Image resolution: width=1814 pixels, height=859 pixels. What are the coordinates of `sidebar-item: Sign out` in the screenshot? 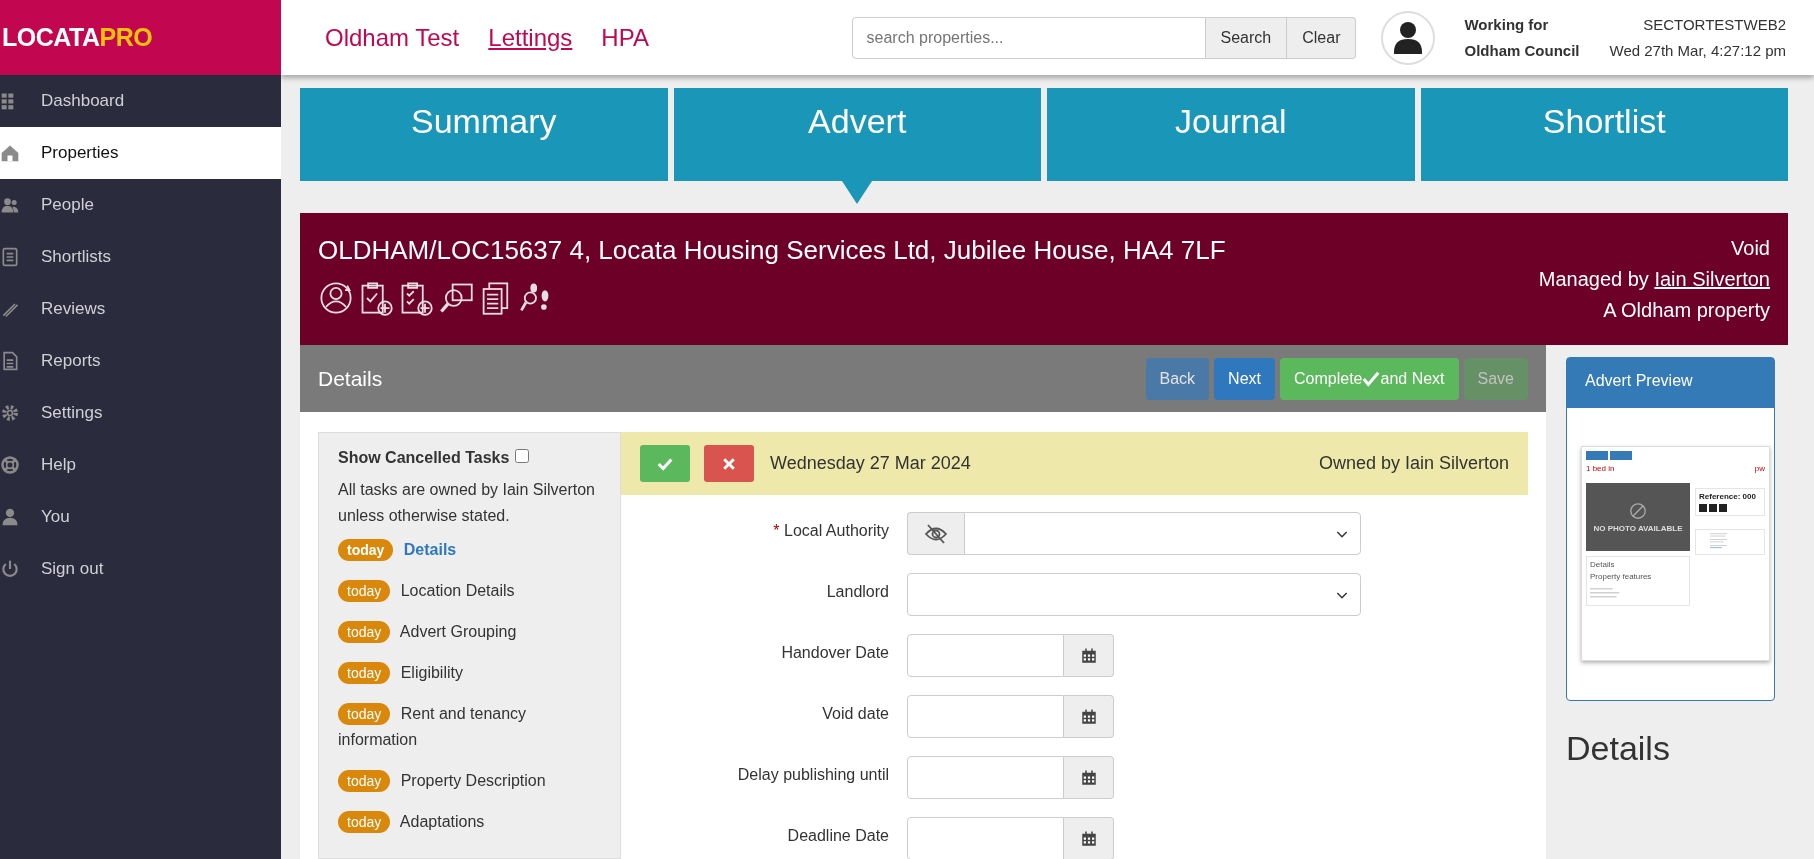 It's located at (140, 569).